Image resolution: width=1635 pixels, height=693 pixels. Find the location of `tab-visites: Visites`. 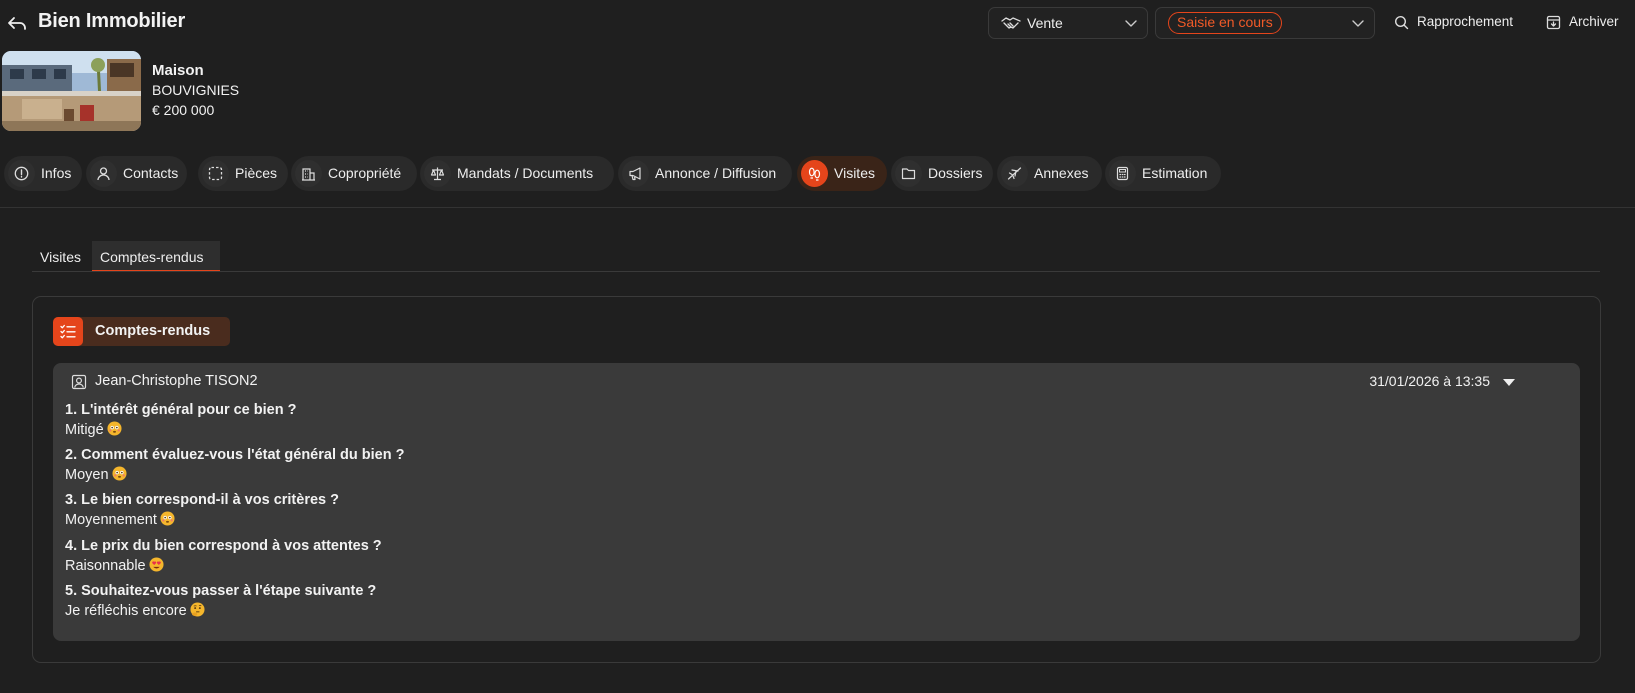

tab-visites: Visites is located at coordinates (842, 173).